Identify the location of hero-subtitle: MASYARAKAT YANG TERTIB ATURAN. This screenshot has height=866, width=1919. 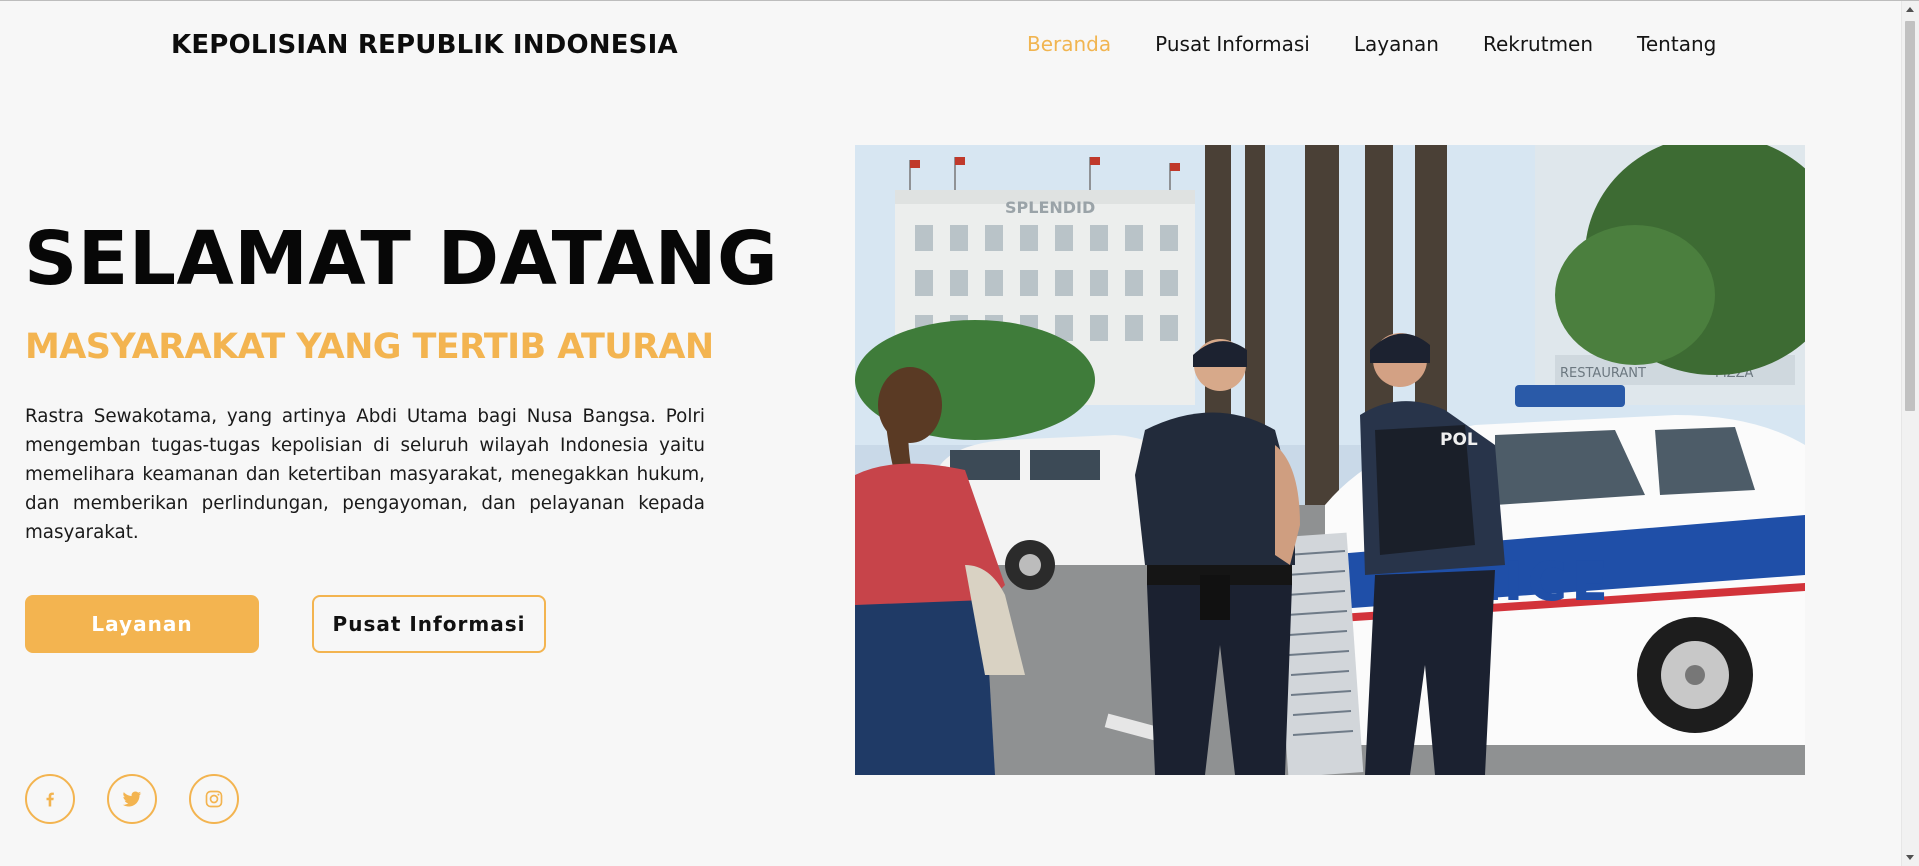
(369, 347).